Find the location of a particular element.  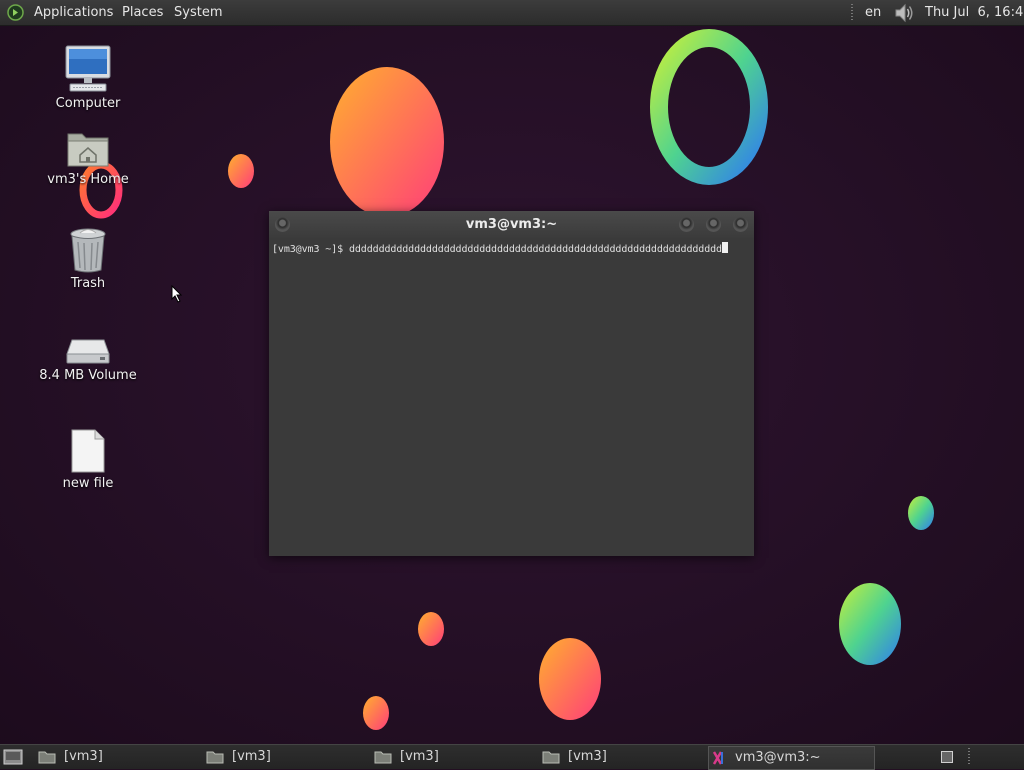

desktop-icon-volume: 8.4 MB Volume is located at coordinates (88, 359).